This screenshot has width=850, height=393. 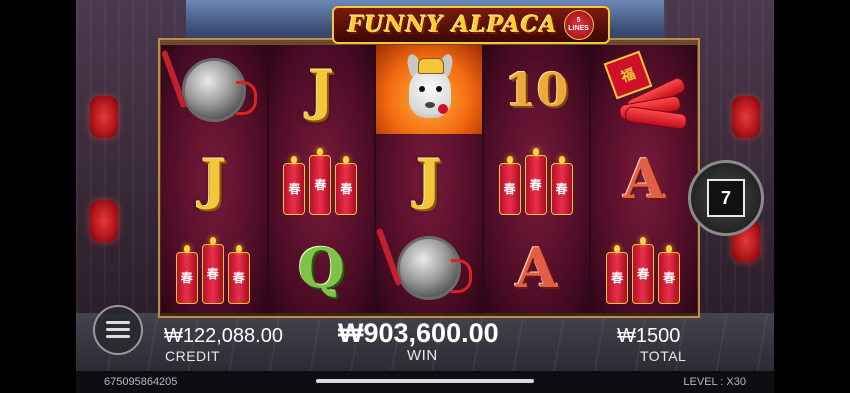 I want to click on side-counter-value: 7, so click(x=726, y=198).